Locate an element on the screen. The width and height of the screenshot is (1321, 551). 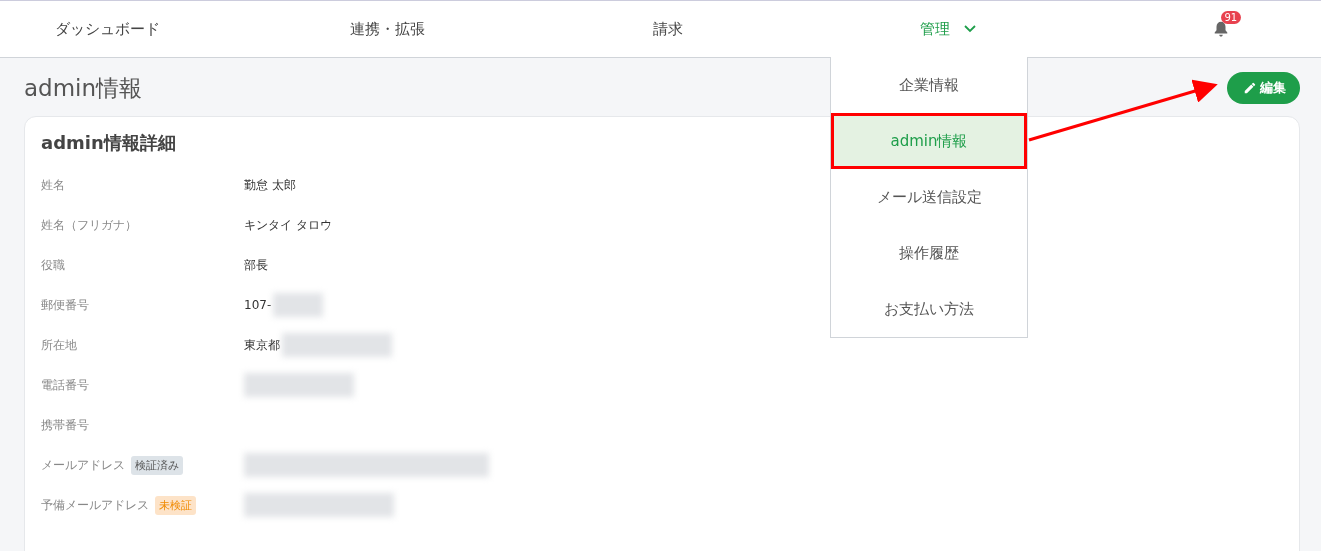
notification-count: 91 is located at coordinates (1231, 17).